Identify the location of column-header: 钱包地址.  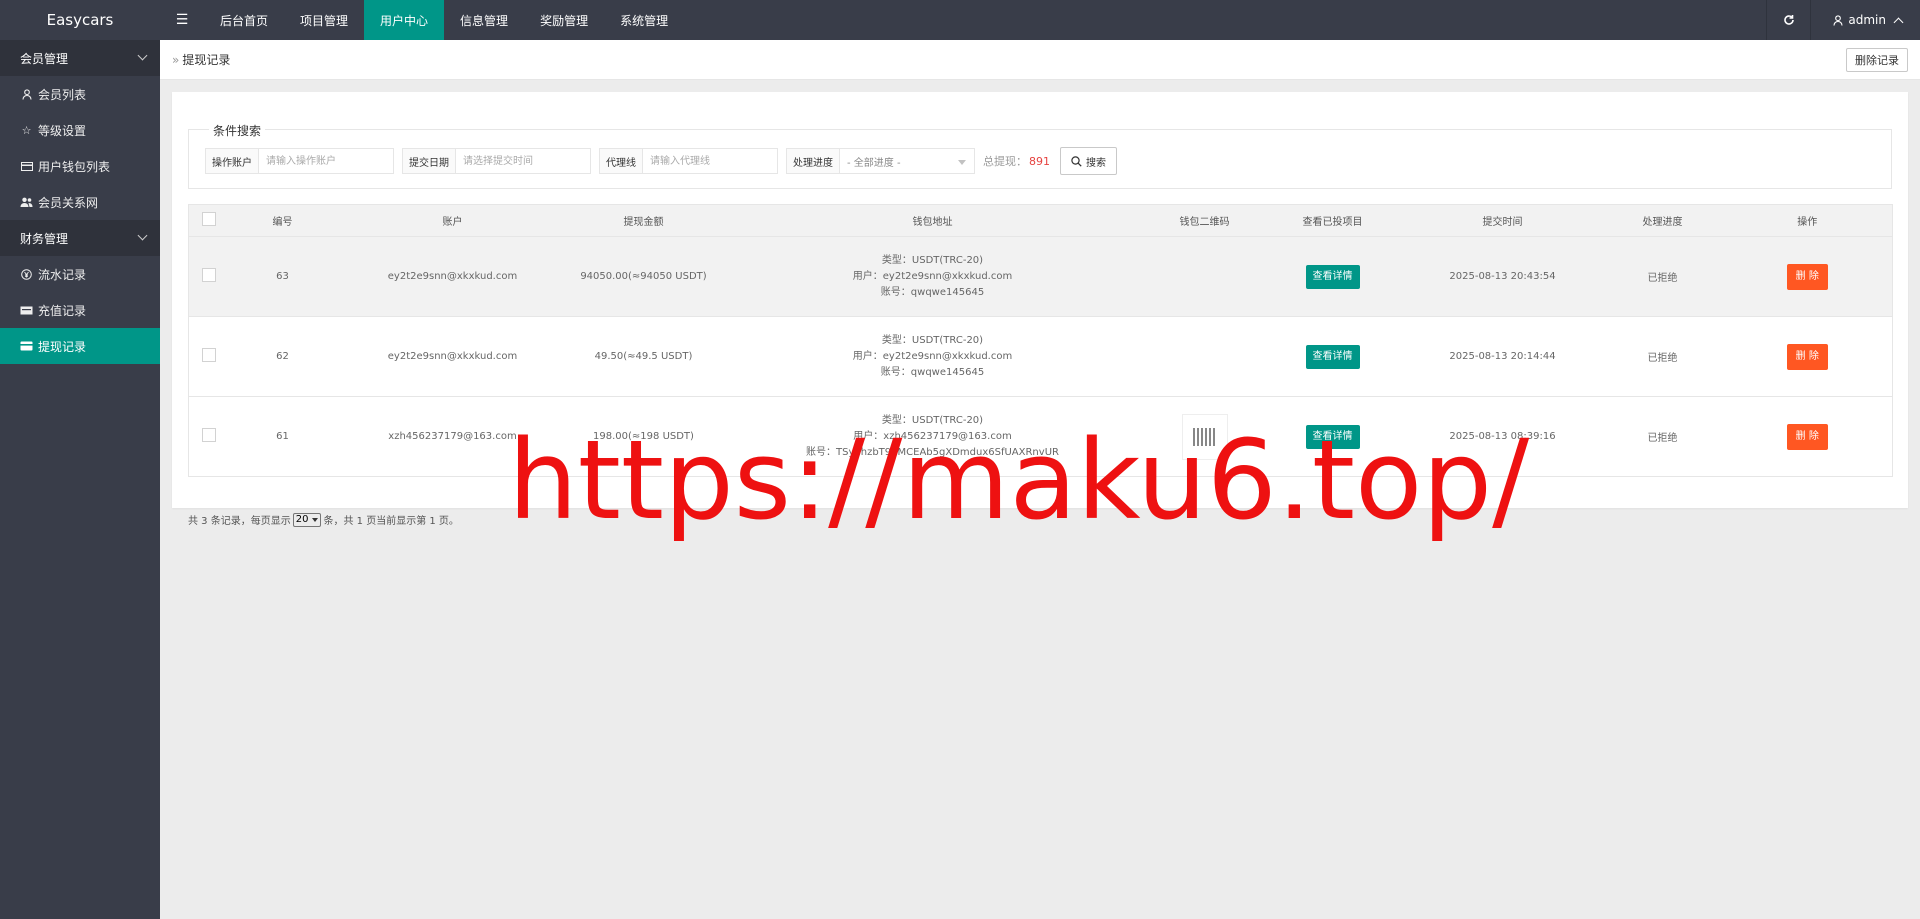
(932, 220).